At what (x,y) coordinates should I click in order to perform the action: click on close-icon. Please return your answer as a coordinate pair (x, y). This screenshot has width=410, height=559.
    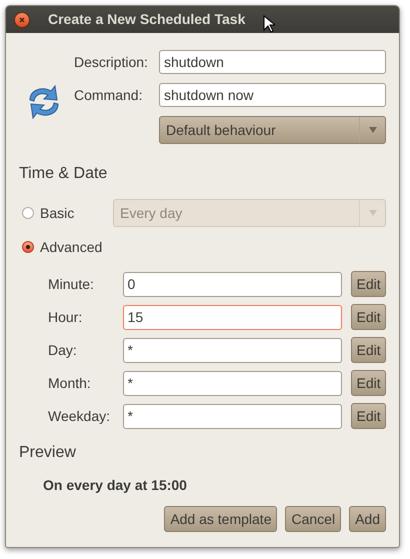
    Looking at the image, I should click on (22, 19).